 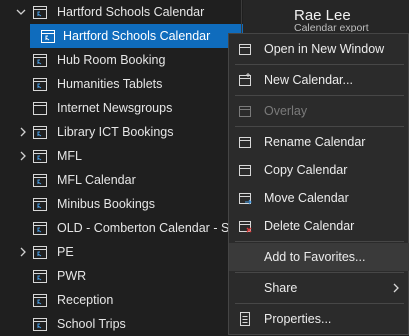 What do you see at coordinates (91, 324) in the screenshot?
I see `folder-label: School Trips` at bounding box center [91, 324].